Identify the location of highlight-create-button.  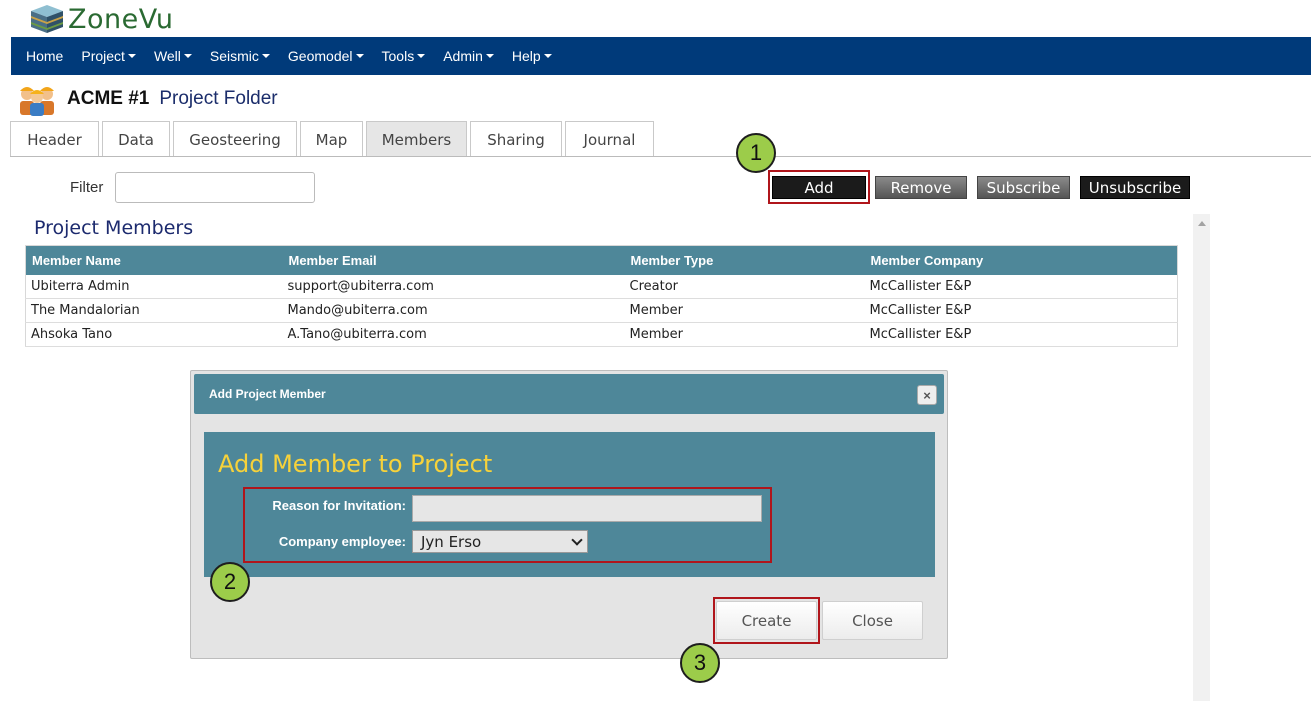
(766, 620).